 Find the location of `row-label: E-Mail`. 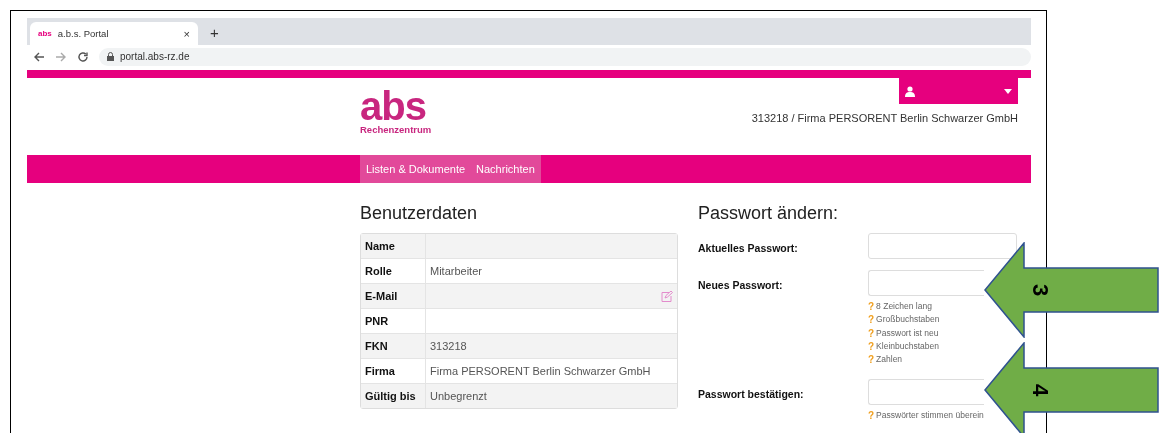

row-label: E-Mail is located at coordinates (393, 296).